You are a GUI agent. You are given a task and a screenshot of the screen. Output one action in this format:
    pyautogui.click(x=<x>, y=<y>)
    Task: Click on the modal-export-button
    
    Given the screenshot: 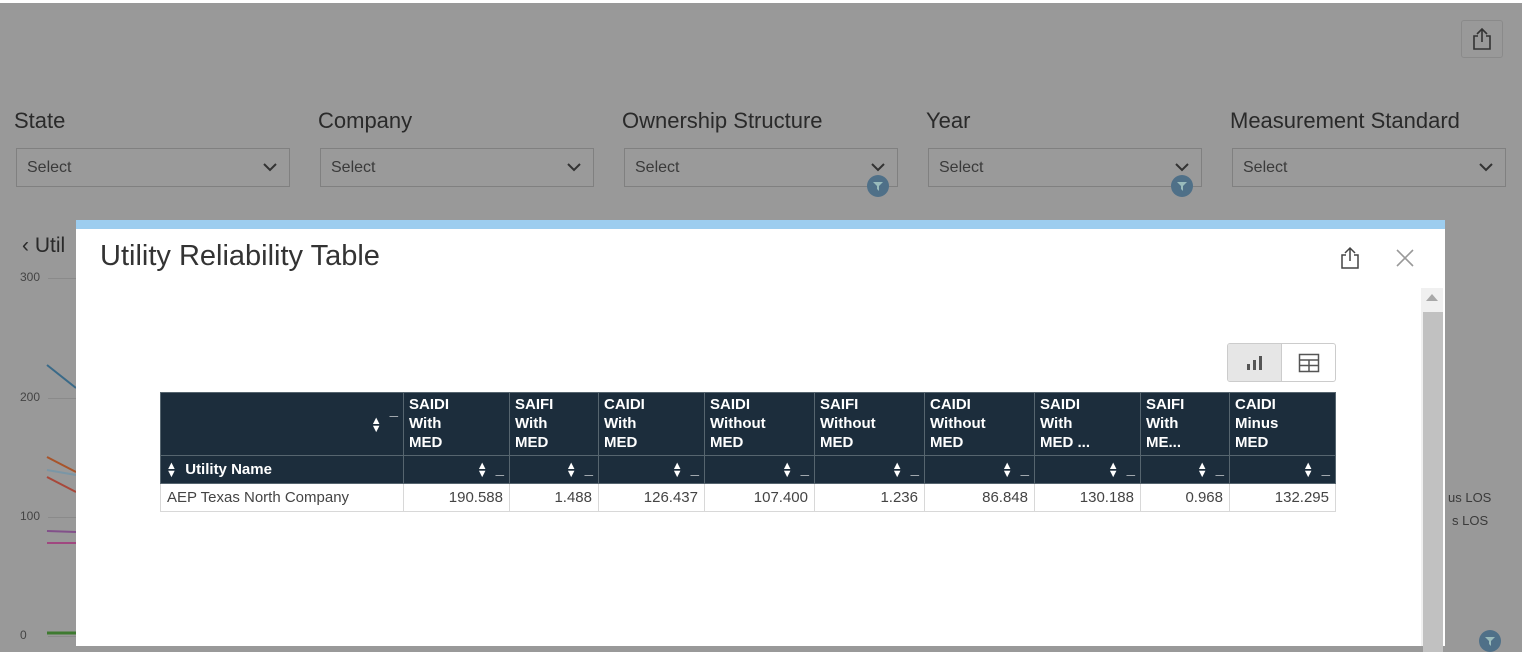 What is the action you would take?
    pyautogui.click(x=1350, y=260)
    